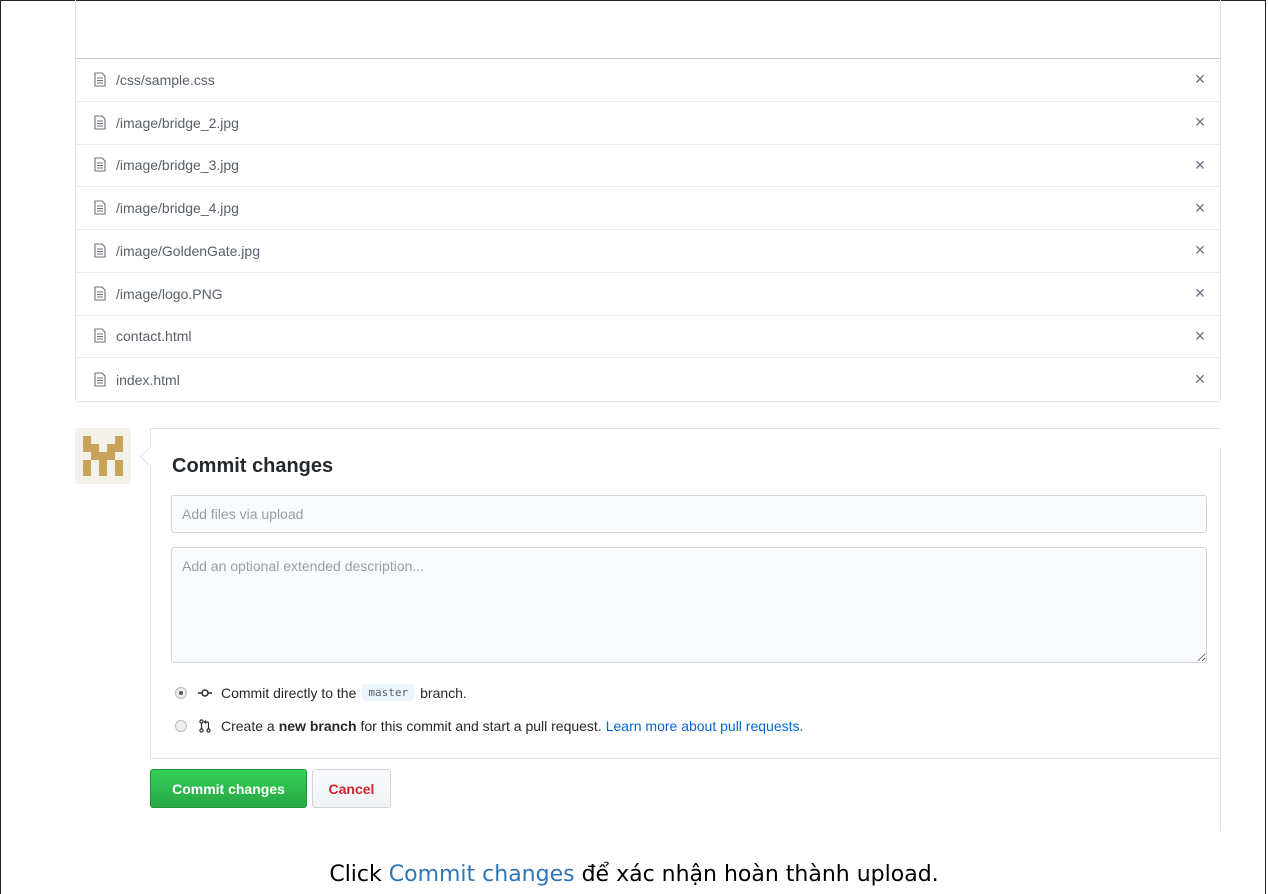 This screenshot has width=1268, height=894. Describe the element at coordinates (1220, 639) in the screenshot. I see `divider` at that location.